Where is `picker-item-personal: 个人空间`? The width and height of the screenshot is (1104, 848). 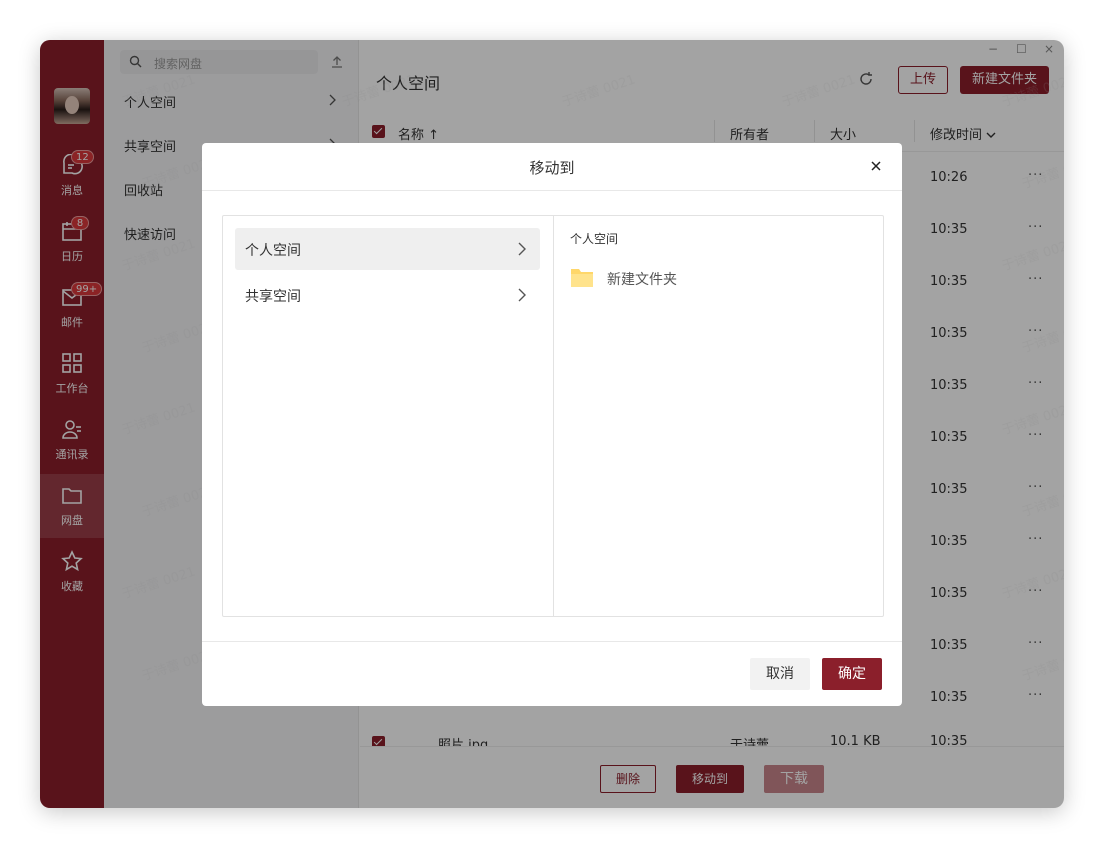
picker-item-personal: 个人空间 is located at coordinates (387, 249).